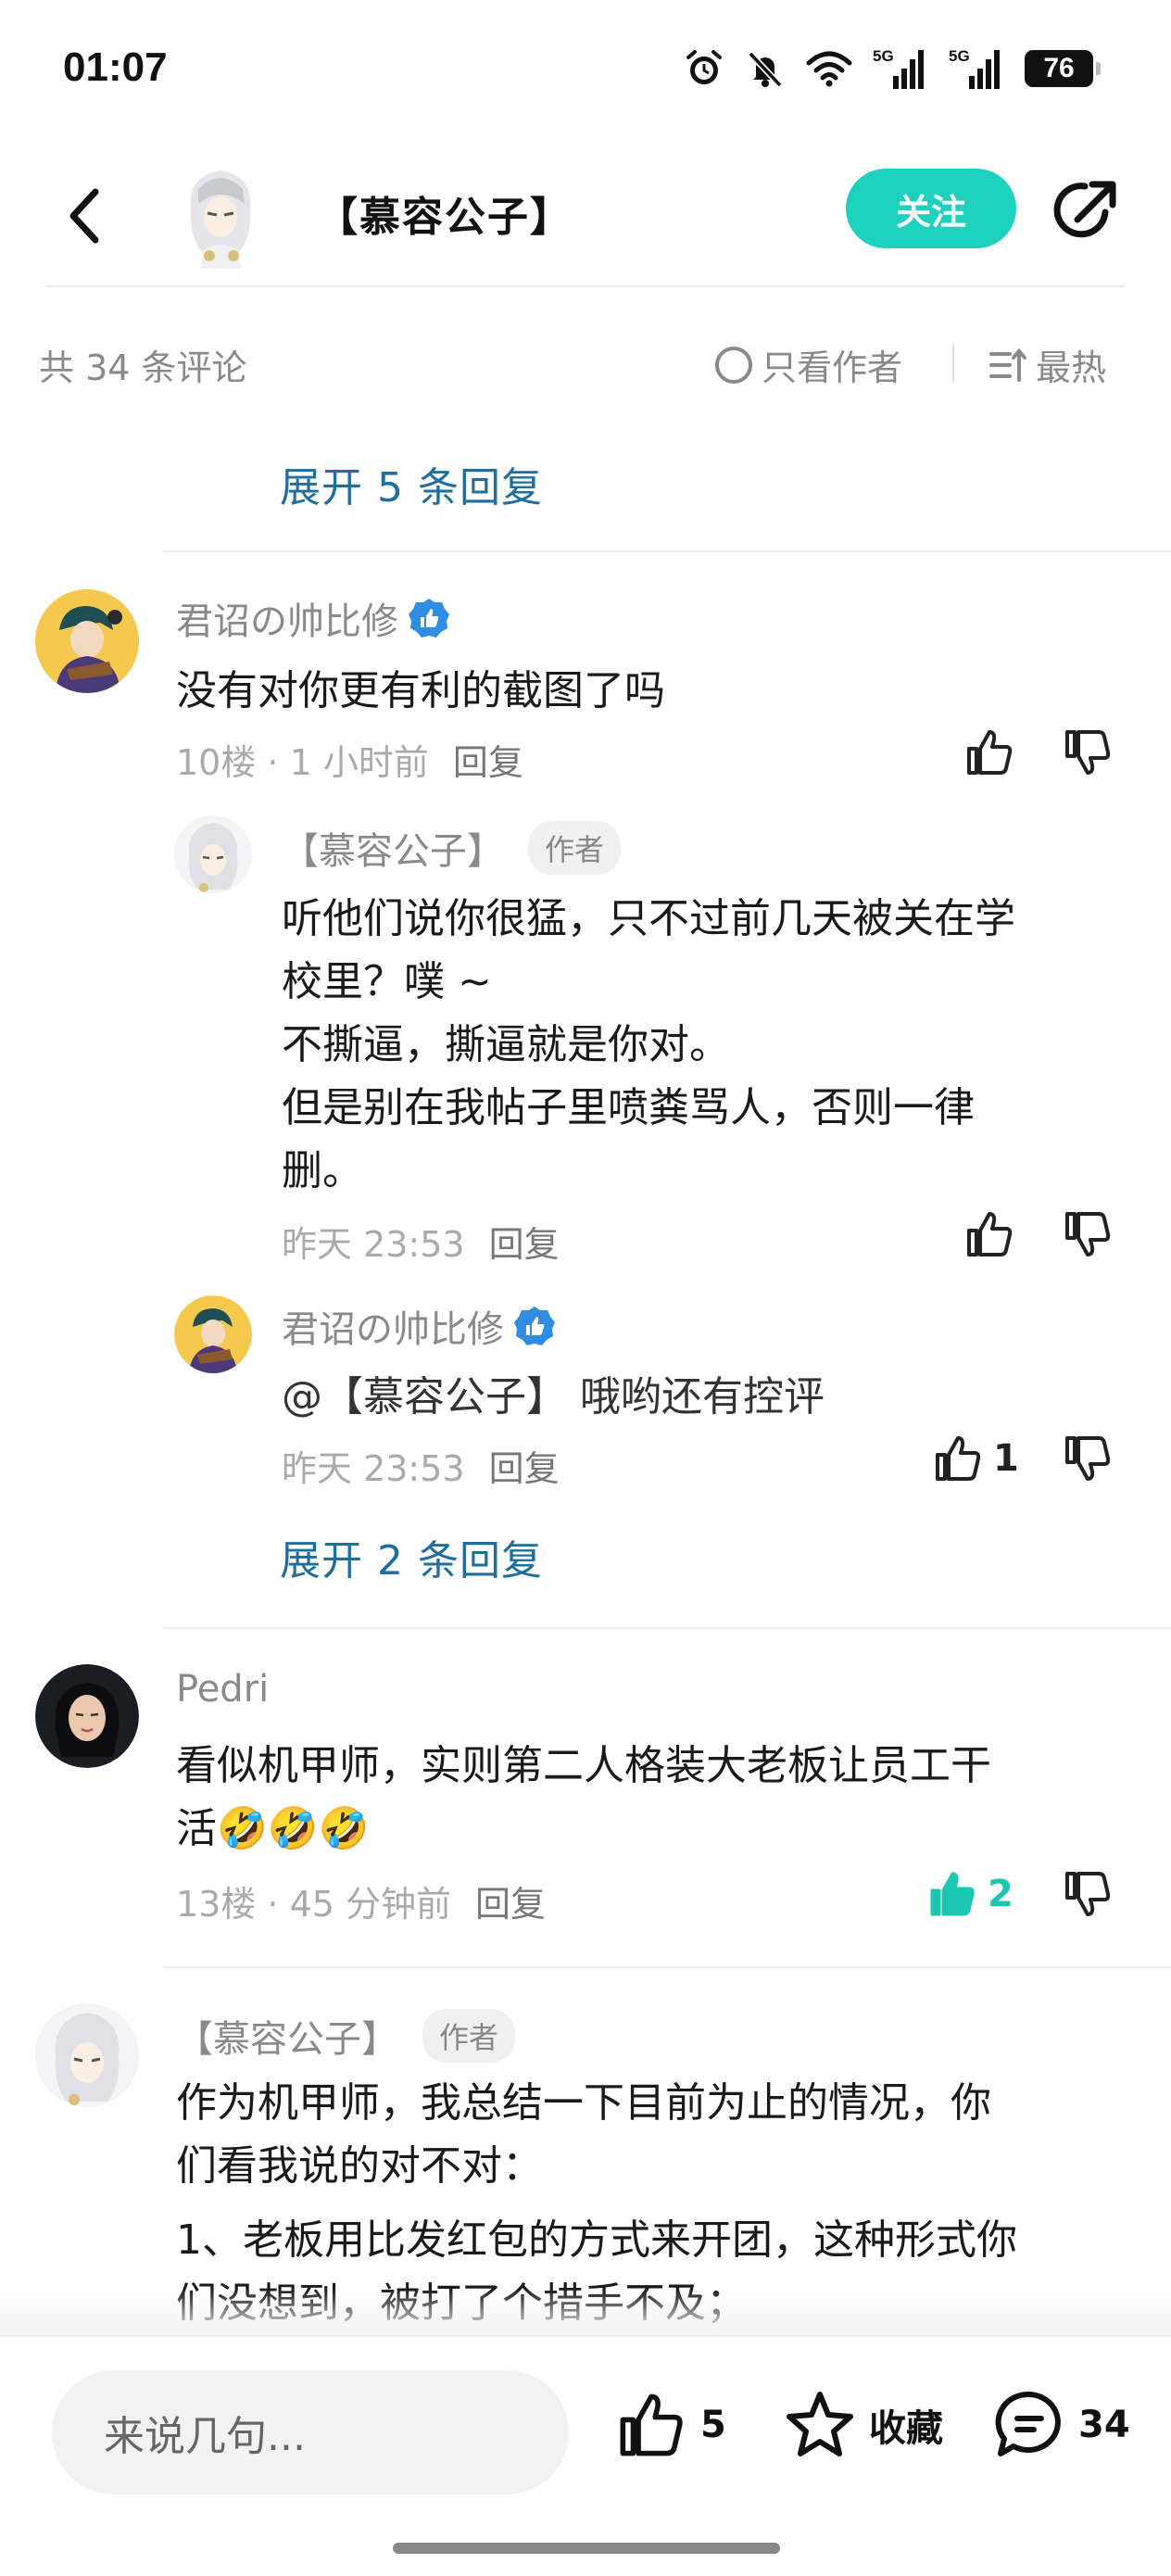 Image resolution: width=1171 pixels, height=2576 pixels. What do you see at coordinates (704, 67) in the screenshot?
I see `alarm-icon` at bounding box center [704, 67].